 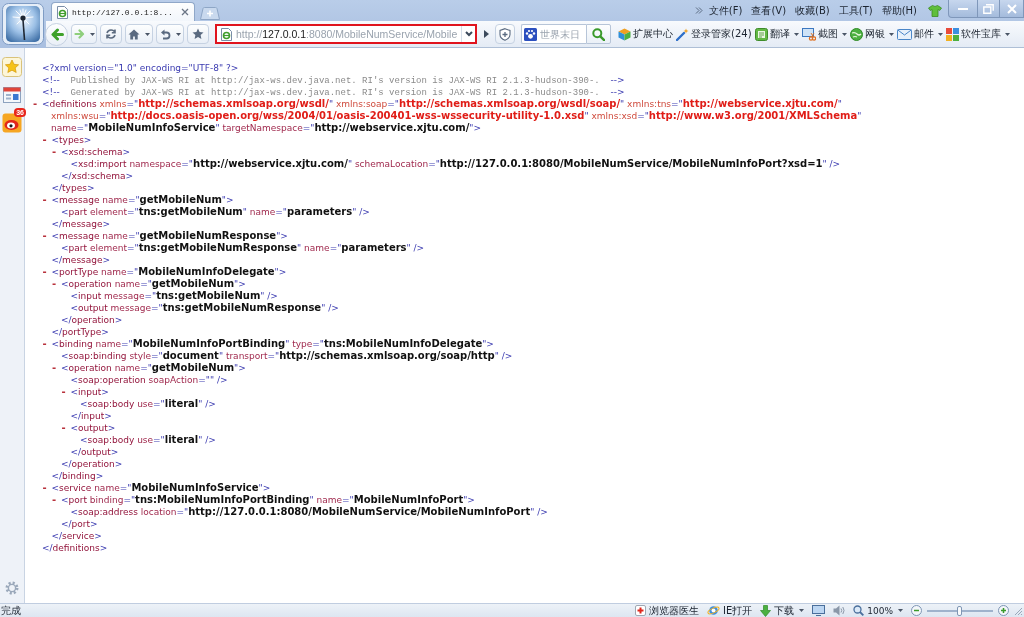 What do you see at coordinates (645, 34) in the screenshot?
I see `toolbar-button: 扩展中心` at bounding box center [645, 34].